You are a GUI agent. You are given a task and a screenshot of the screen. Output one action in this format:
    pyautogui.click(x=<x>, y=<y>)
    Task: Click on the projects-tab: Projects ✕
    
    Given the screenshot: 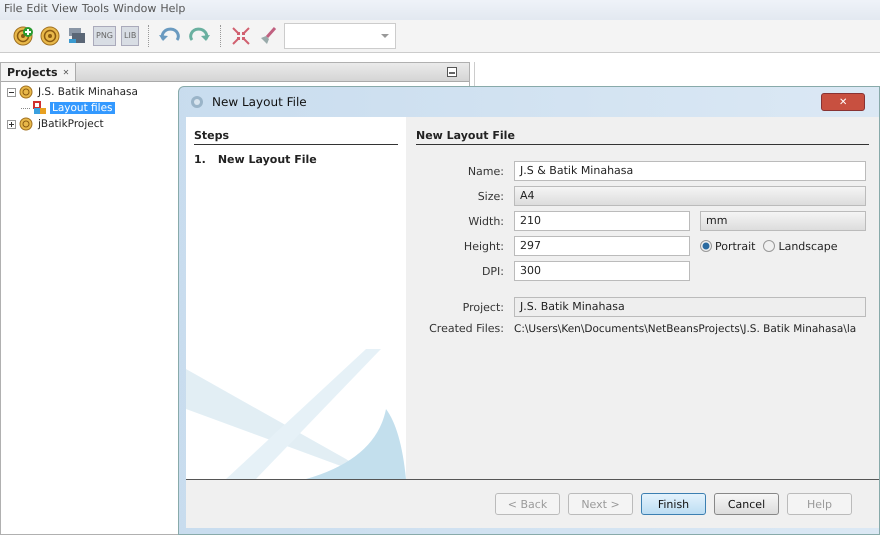 What is the action you would take?
    pyautogui.click(x=38, y=72)
    